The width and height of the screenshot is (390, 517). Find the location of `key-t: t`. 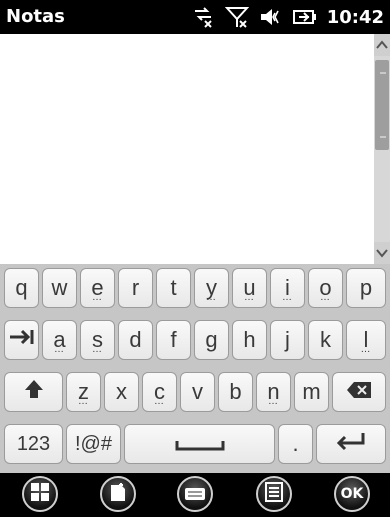

key-t: t is located at coordinates (173, 288).